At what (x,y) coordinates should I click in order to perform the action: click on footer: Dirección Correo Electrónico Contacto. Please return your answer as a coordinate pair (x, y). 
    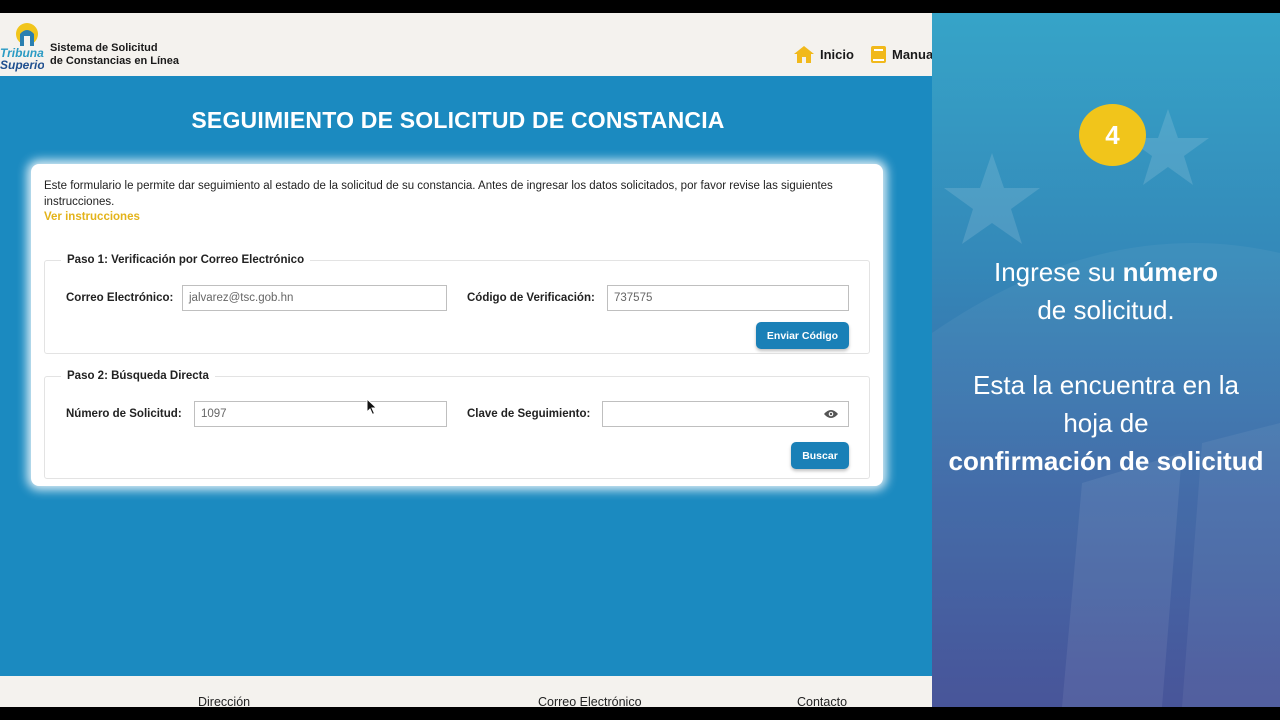
    Looking at the image, I should click on (466, 691).